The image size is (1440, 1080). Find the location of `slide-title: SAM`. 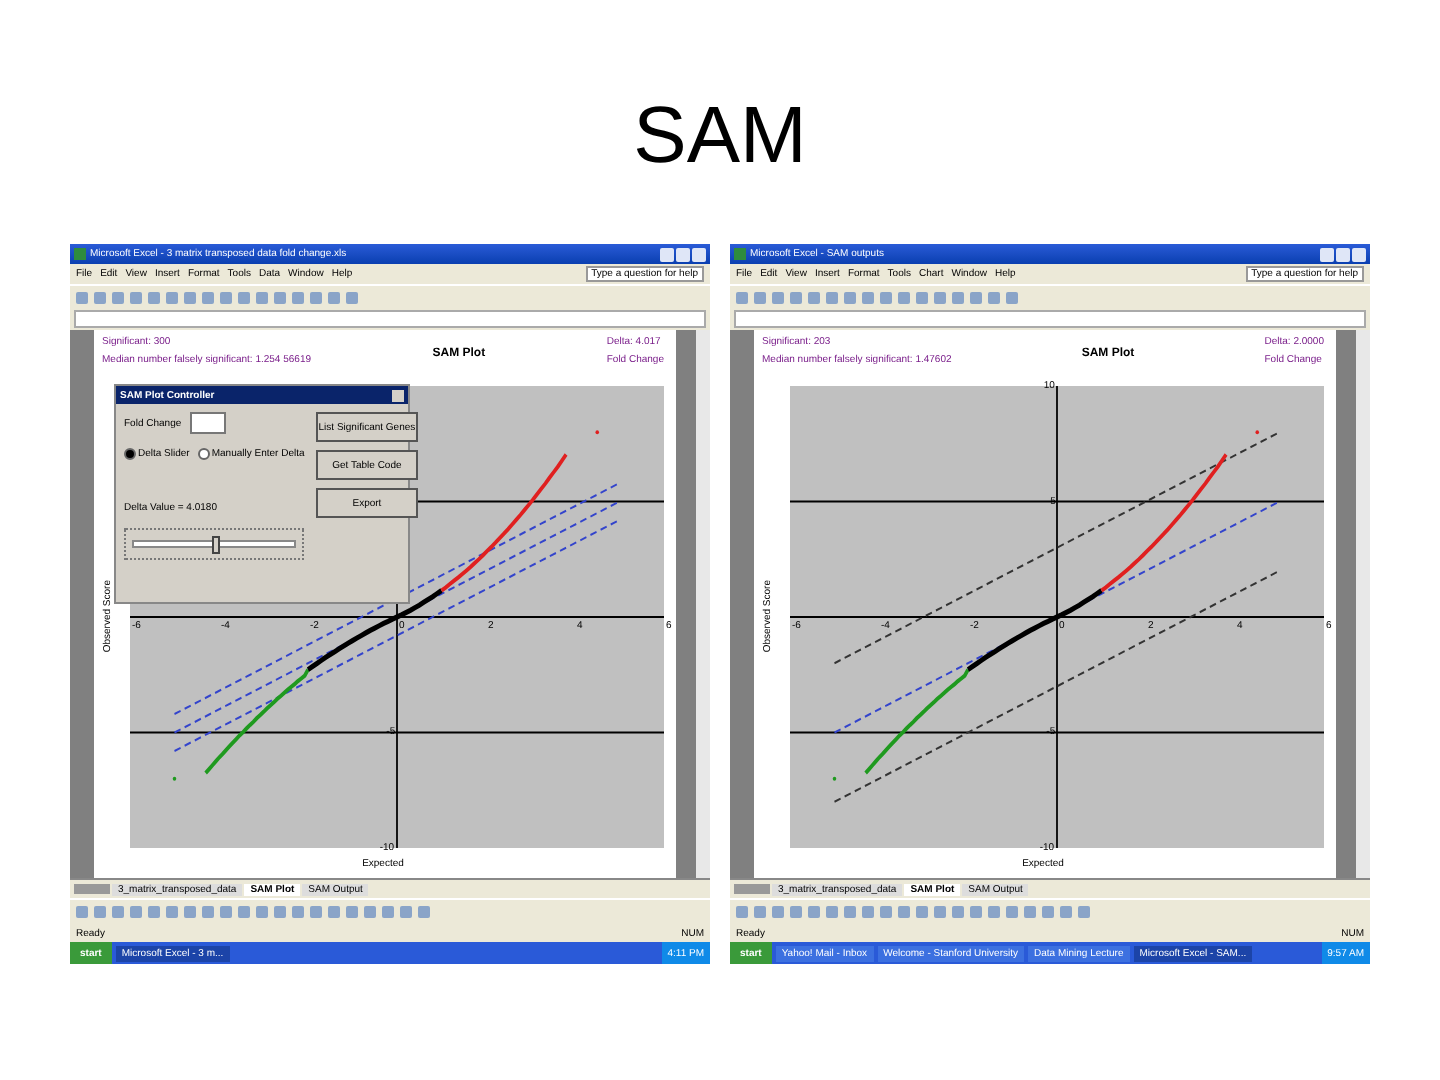

slide-title: SAM is located at coordinates (720, 137).